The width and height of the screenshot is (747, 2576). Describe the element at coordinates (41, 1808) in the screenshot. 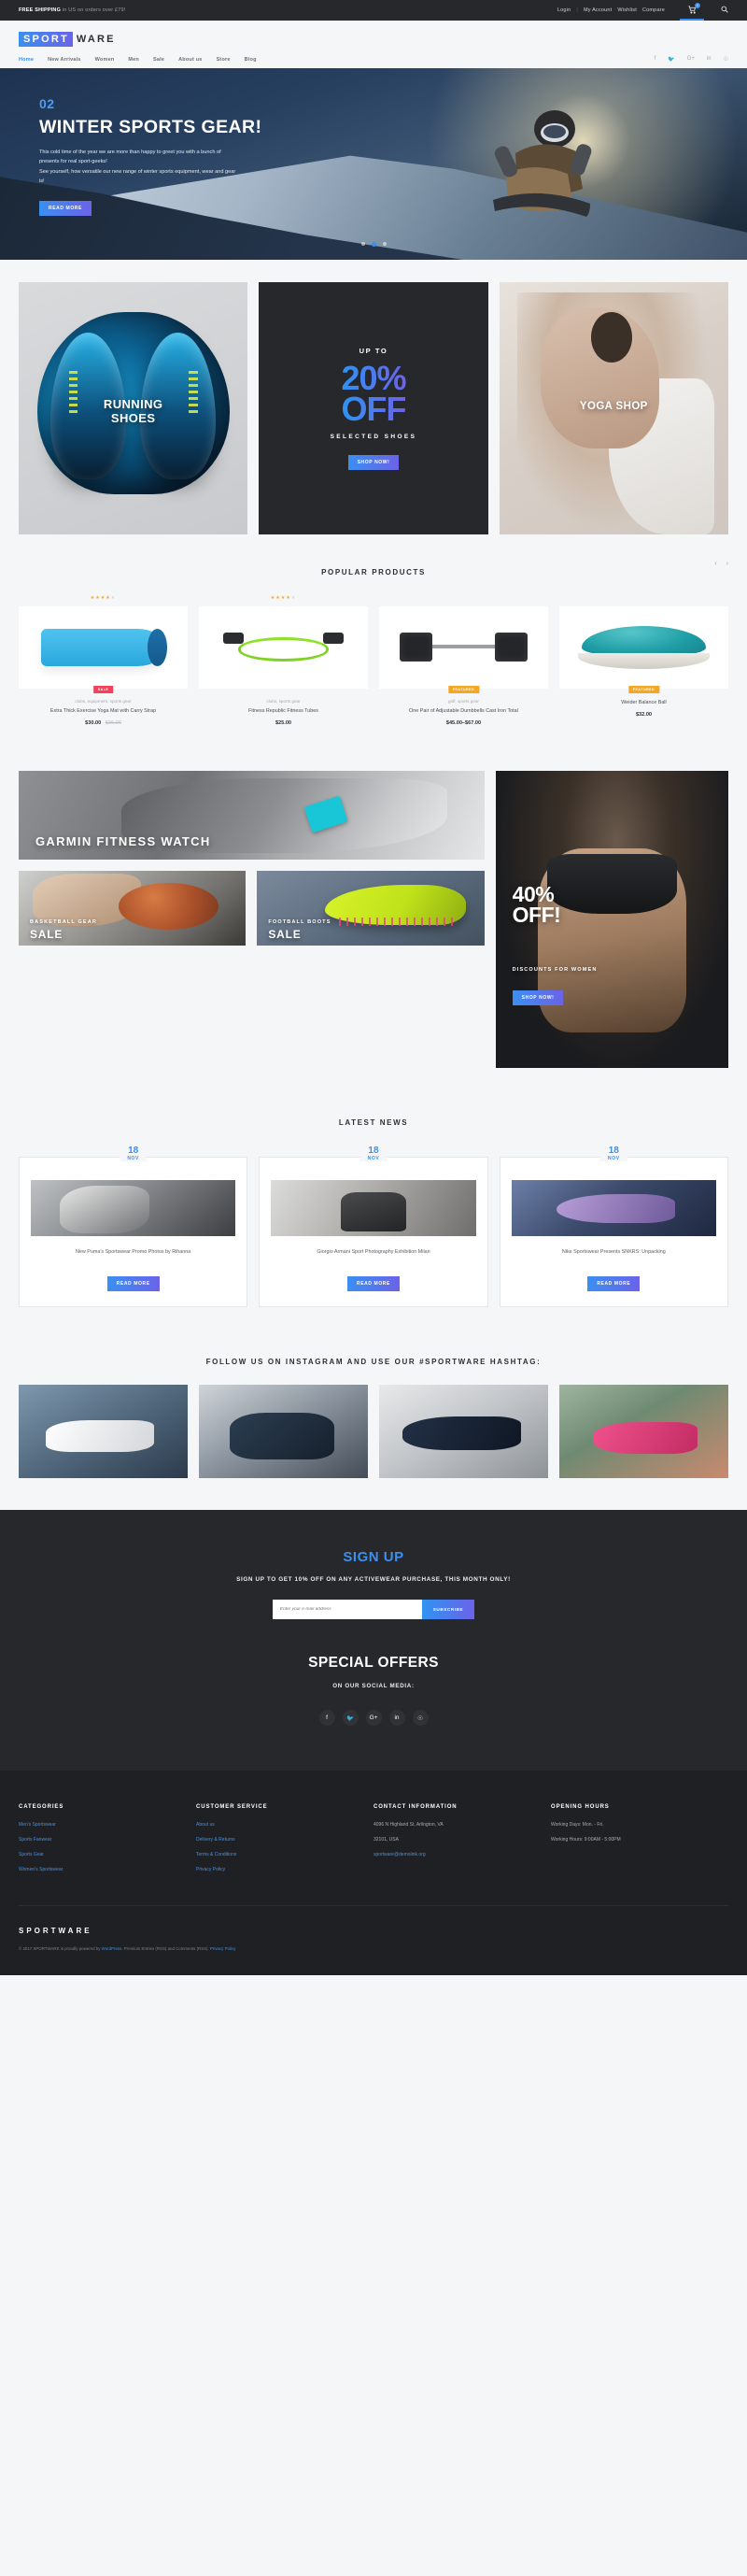

I see `footer-categories-heading: CATEGORIES` at that location.